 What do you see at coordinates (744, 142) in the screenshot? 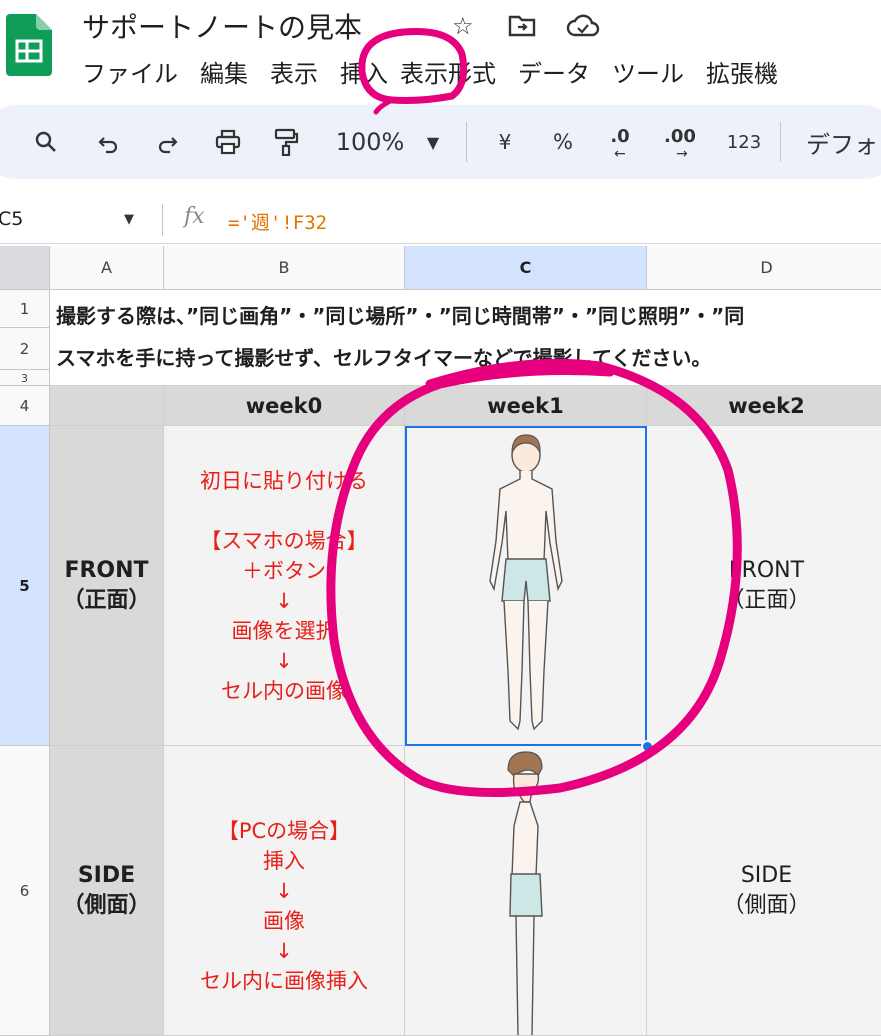
I see `number-format-button: 123` at bounding box center [744, 142].